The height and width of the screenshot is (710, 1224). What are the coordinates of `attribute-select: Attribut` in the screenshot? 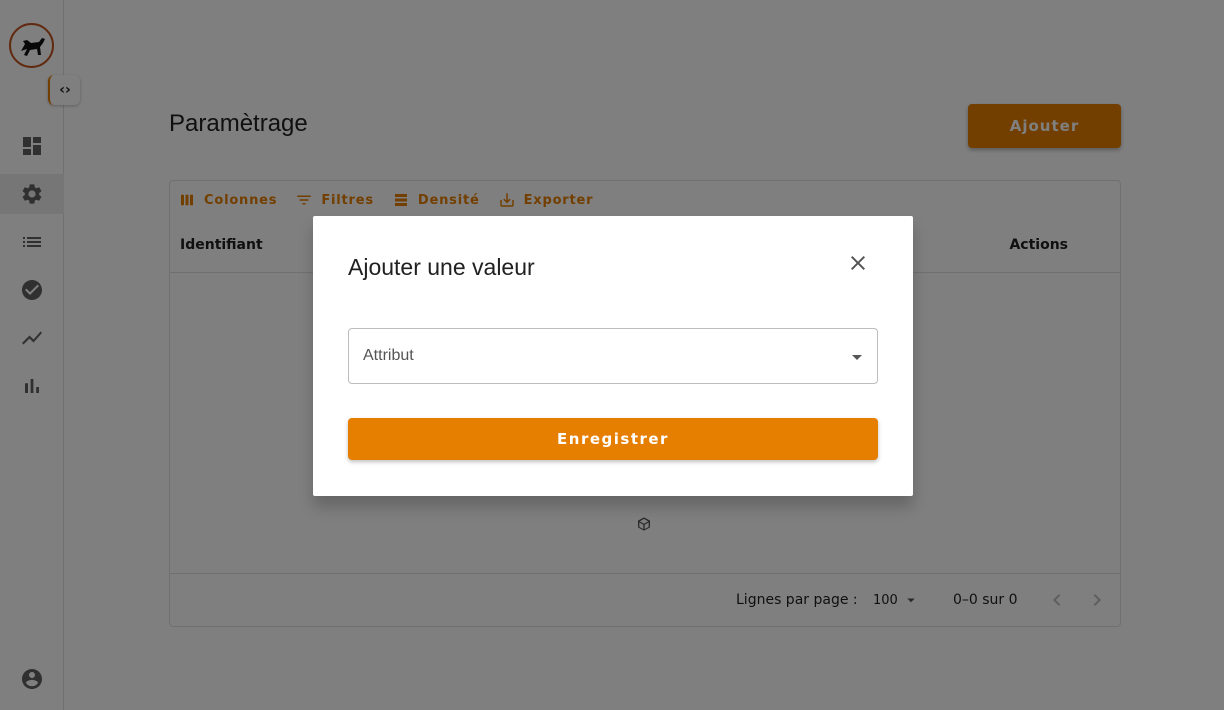 It's located at (613, 356).